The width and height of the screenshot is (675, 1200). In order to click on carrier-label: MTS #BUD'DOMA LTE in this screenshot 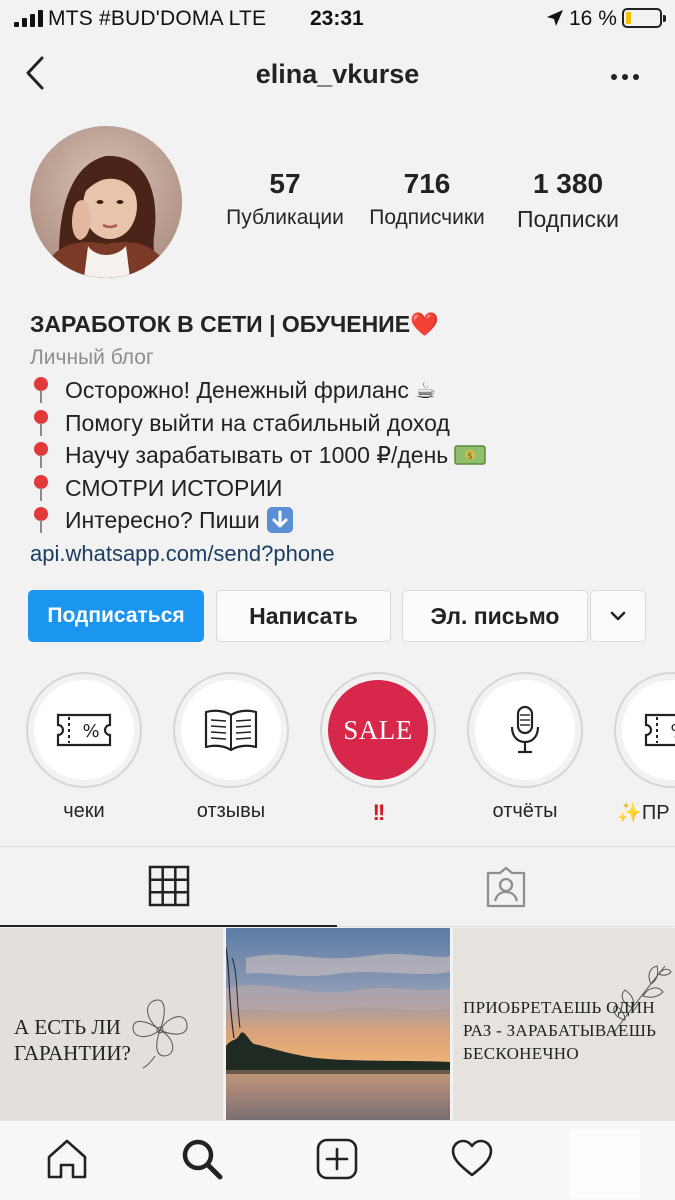, I will do `click(157, 18)`.